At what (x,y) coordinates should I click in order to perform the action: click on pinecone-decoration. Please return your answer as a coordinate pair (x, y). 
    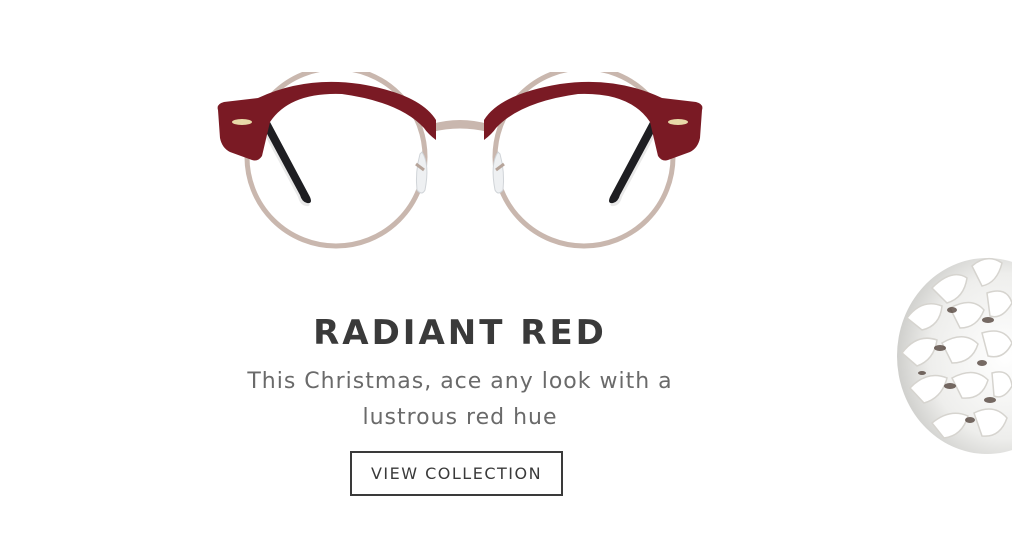
    Looking at the image, I should click on (954, 355).